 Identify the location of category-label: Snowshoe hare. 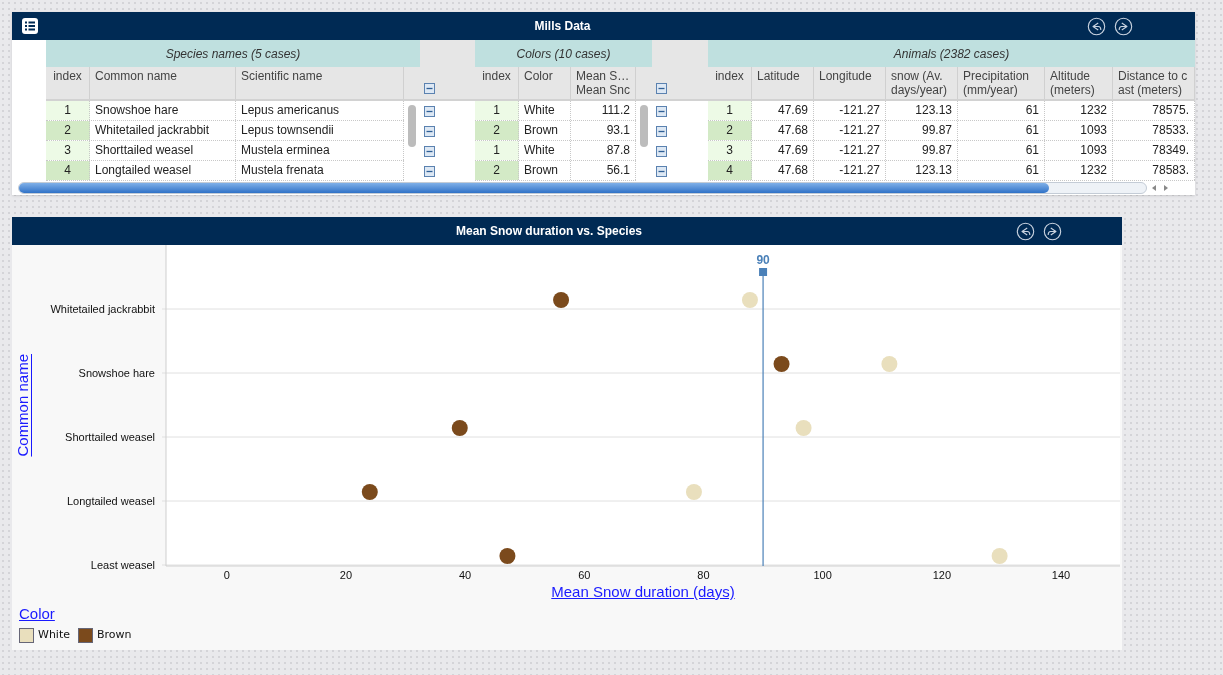
(116, 373).